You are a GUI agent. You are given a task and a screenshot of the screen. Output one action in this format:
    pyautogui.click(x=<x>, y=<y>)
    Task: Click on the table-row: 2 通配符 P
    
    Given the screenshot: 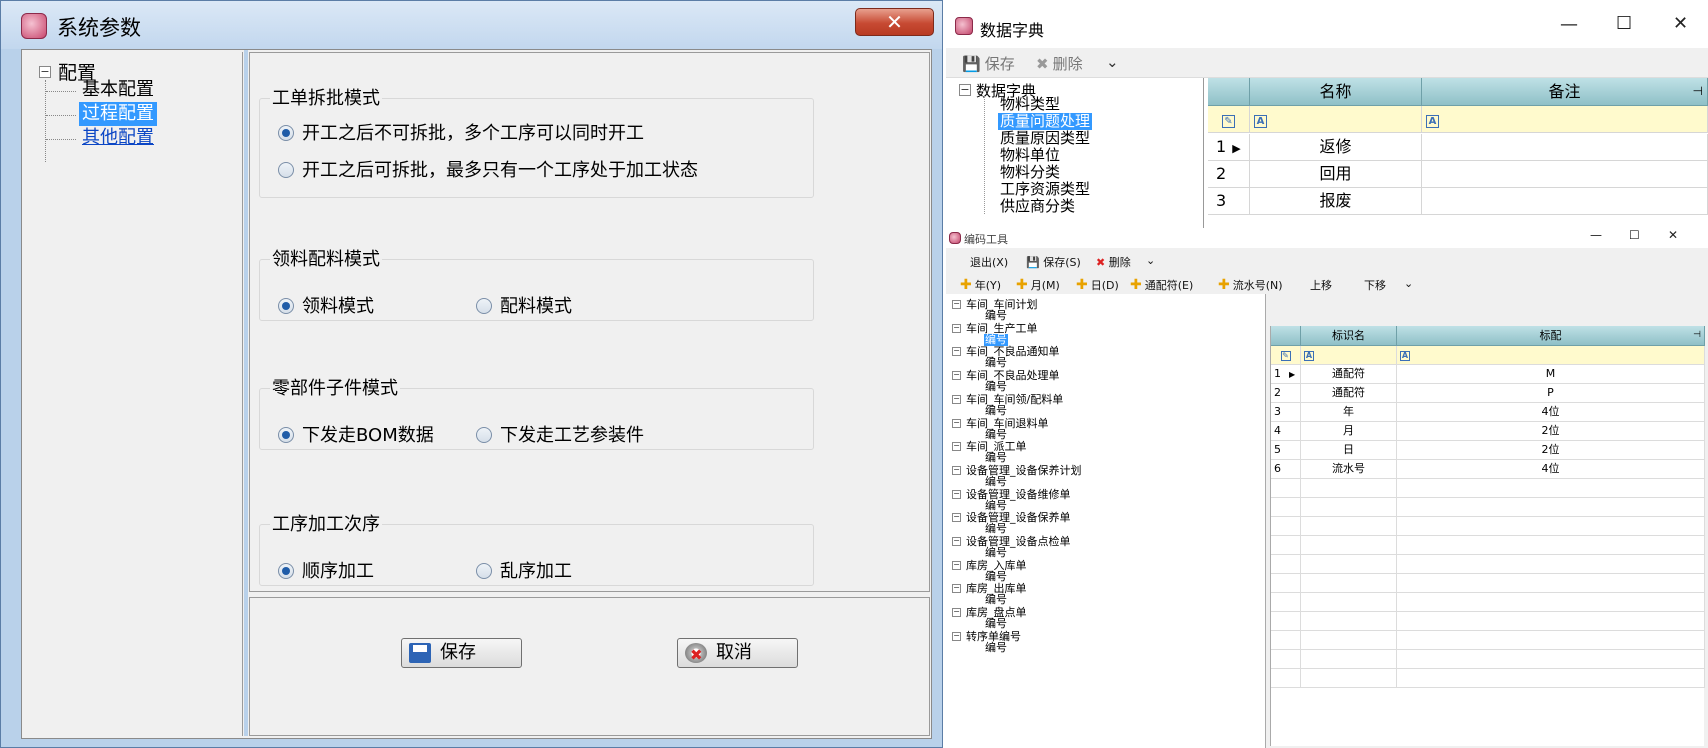 What is the action you would take?
    pyautogui.click(x=1488, y=393)
    